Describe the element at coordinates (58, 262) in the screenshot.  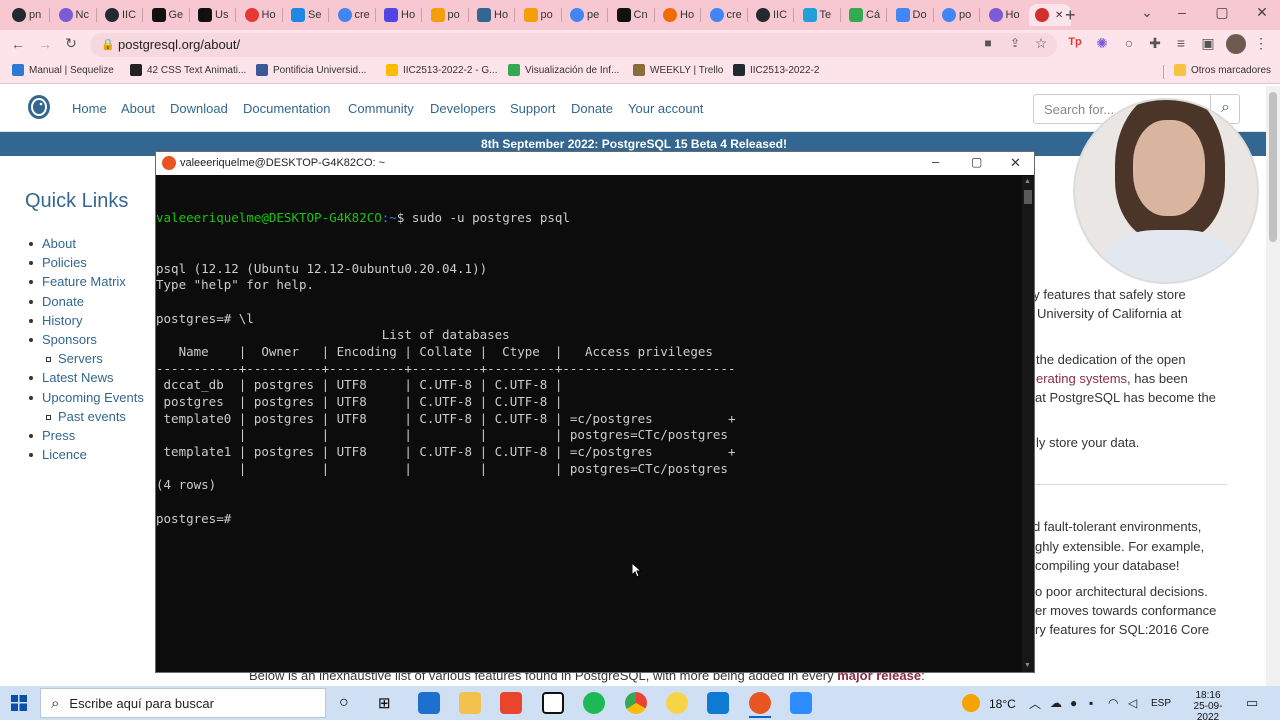
I see `quick-link-policies: Policies` at that location.